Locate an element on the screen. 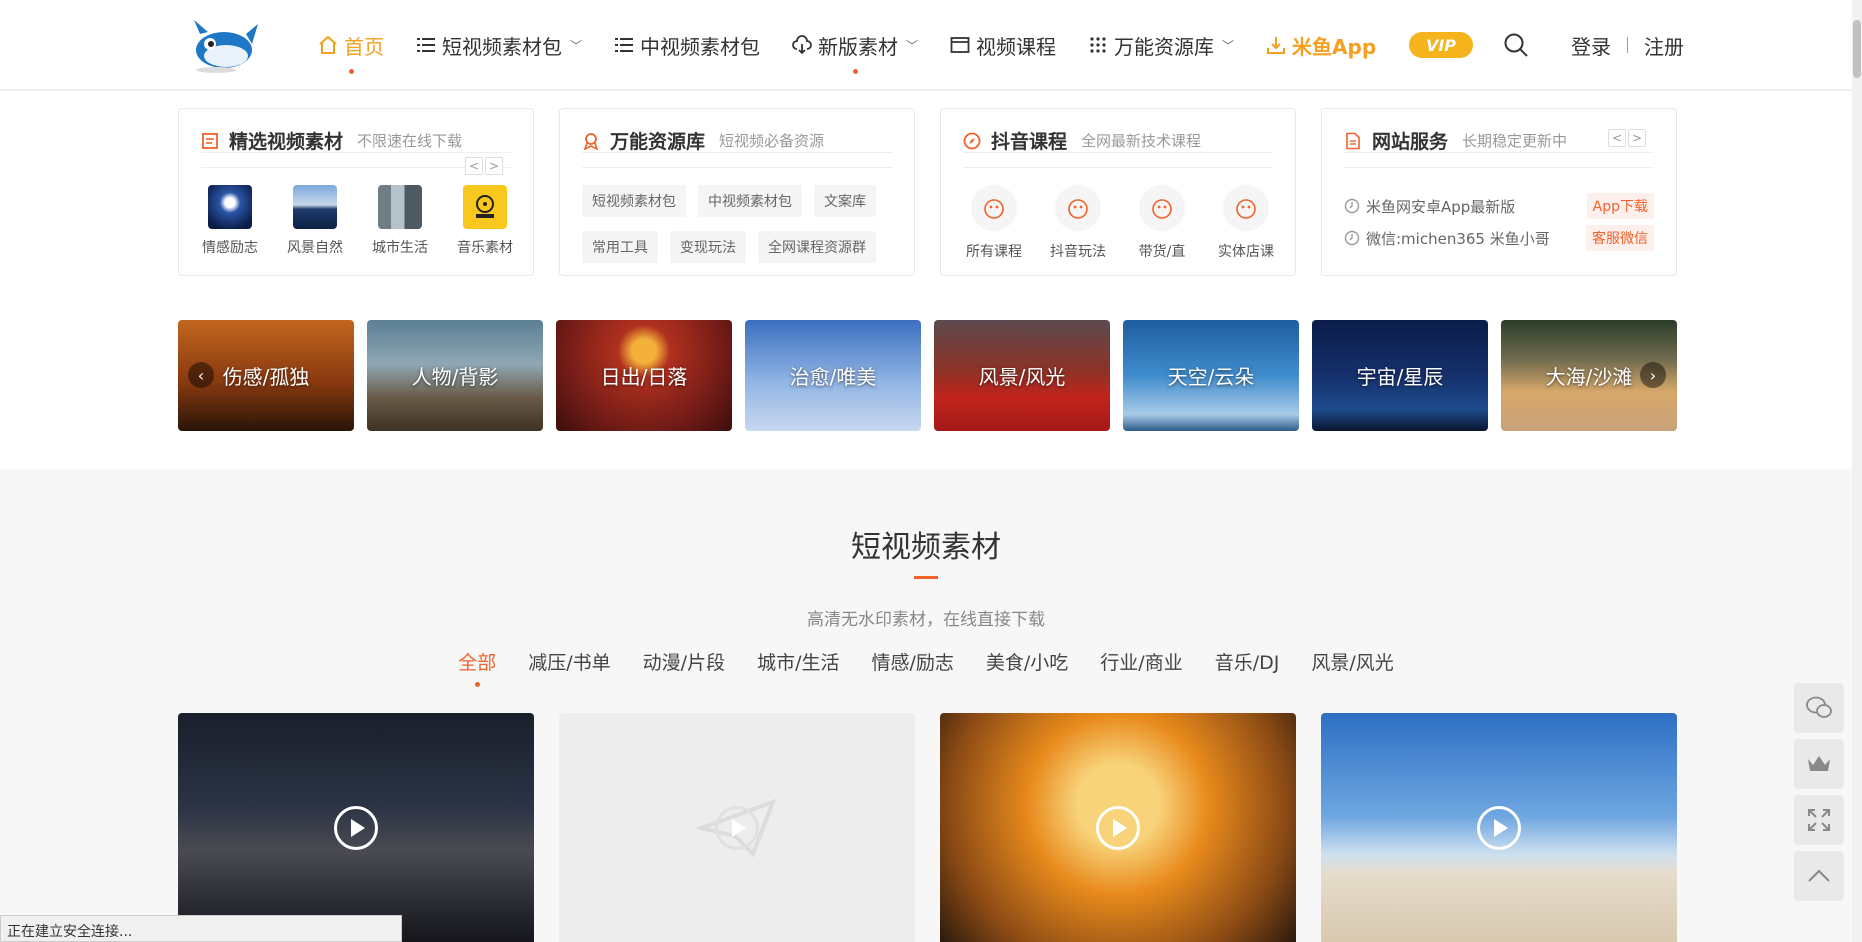 This screenshot has height=942, width=1862. filter-music-dj: 音乐/DJ is located at coordinates (1247, 661).